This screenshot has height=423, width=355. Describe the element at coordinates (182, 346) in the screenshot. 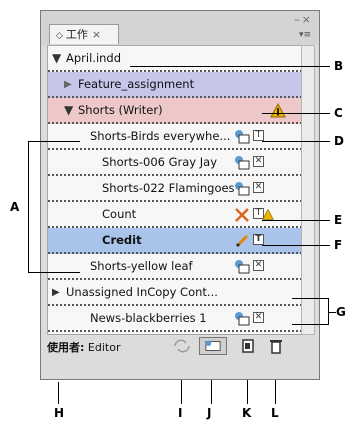

I see `update-content-icon` at that location.